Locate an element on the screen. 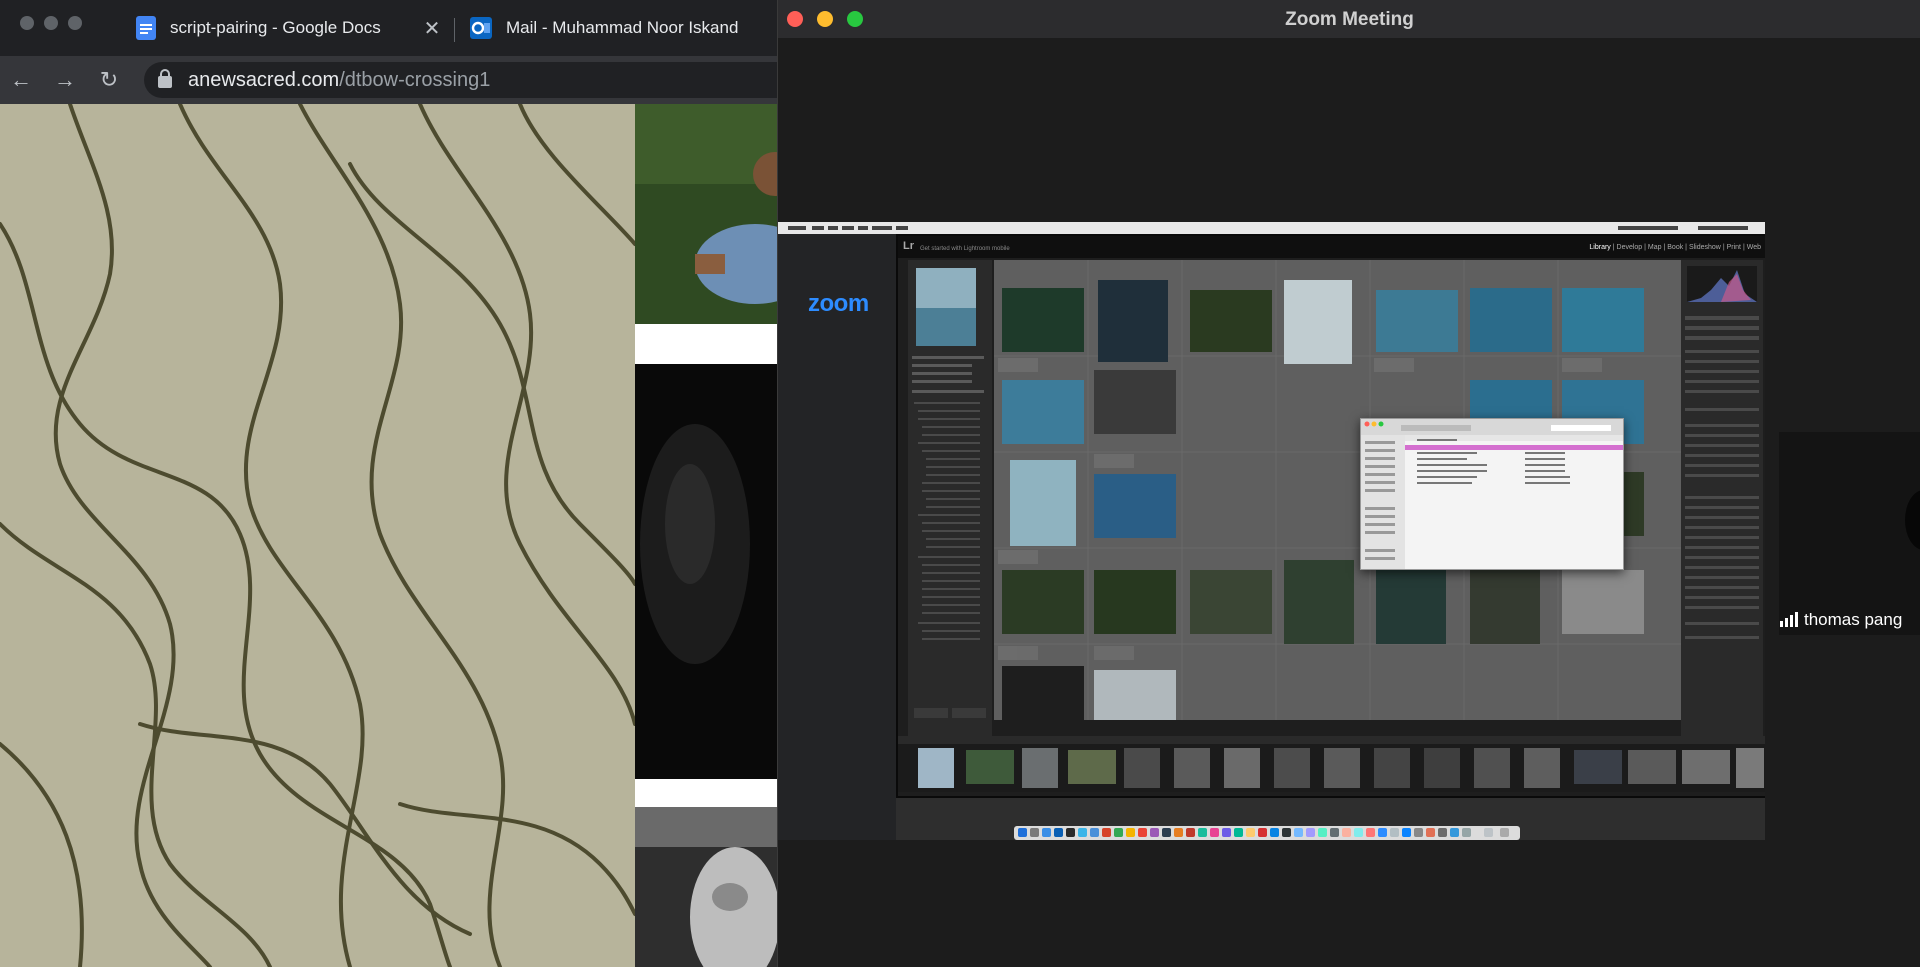  lock-icon is located at coordinates (165, 78).